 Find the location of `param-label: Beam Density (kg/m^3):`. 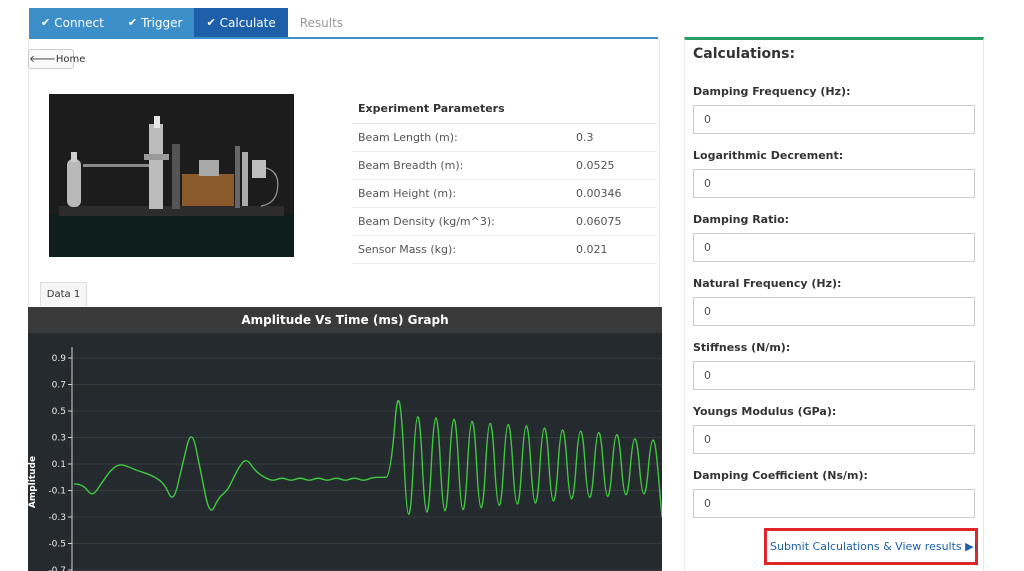

param-label: Beam Density (kg/m^3): is located at coordinates (461, 221).